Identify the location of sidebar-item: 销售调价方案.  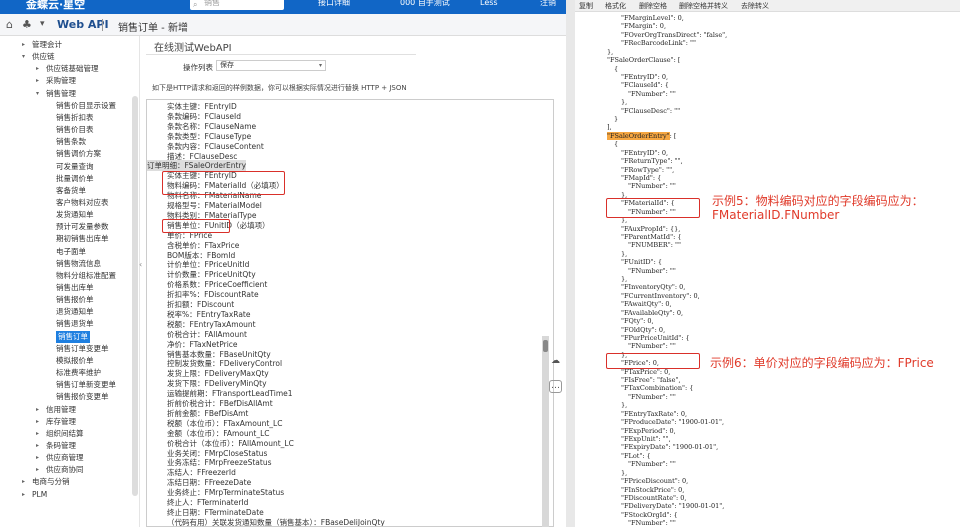
(78, 154).